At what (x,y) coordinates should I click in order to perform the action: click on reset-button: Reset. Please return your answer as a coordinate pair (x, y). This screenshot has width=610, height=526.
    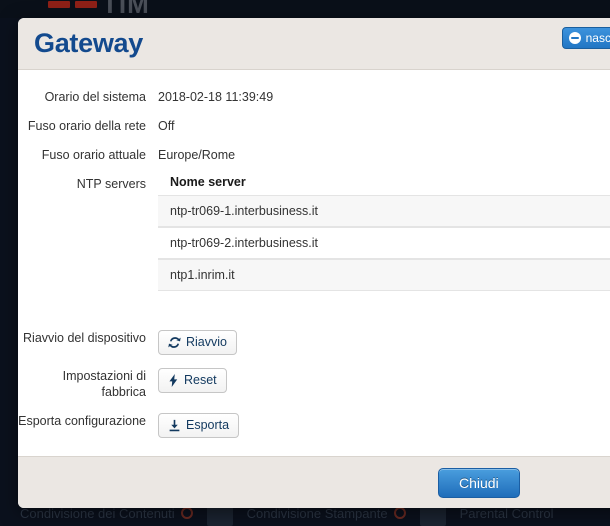
    Looking at the image, I should click on (192, 380).